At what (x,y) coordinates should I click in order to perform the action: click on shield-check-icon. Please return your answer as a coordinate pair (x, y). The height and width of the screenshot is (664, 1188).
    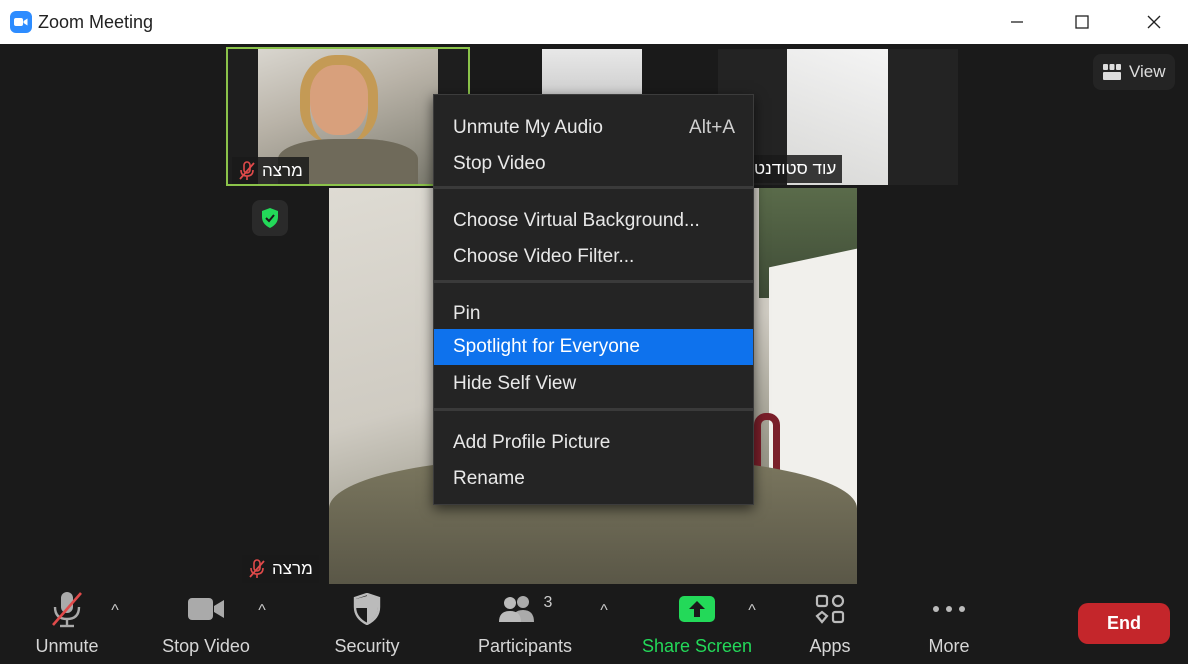
    Looking at the image, I should click on (270, 218).